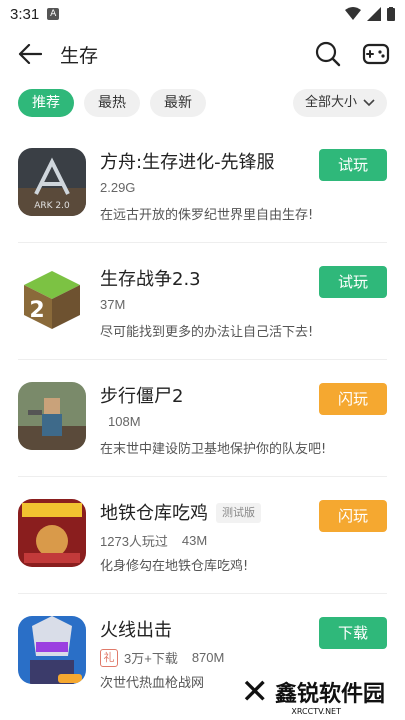  What do you see at coordinates (329, 694) in the screenshot?
I see `watermark-text: 鑫锐软件园` at bounding box center [329, 694].